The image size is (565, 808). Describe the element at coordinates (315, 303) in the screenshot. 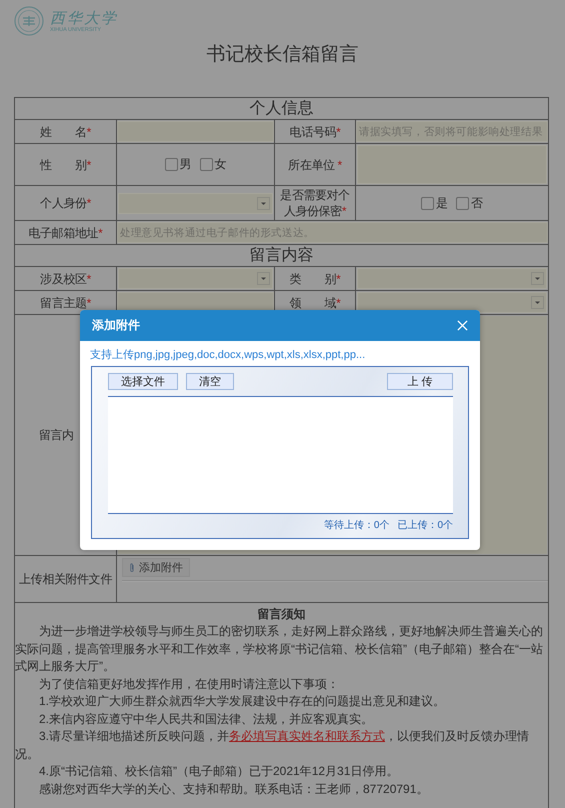

I see `field-label: 领 域*` at that location.